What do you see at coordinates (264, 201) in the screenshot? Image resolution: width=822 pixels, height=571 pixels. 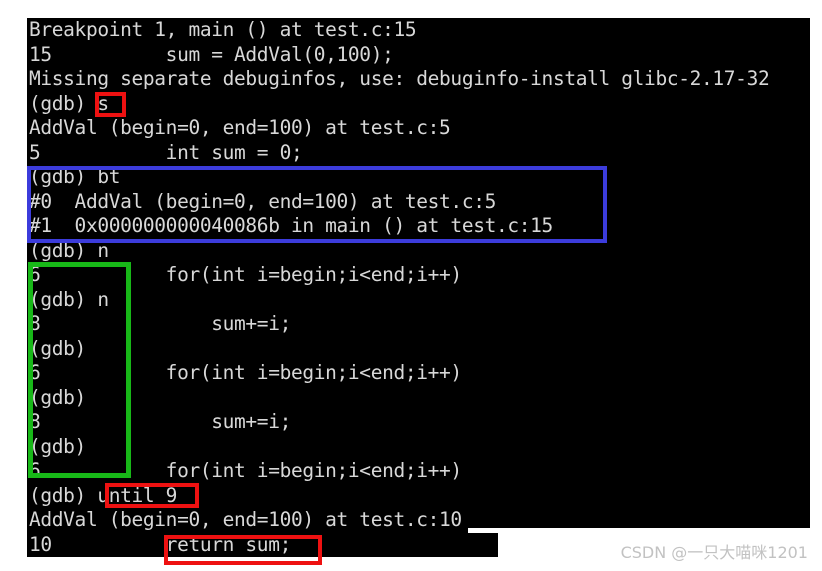 I see `terminal-line: #0 AddVal (begin=0, end=100) at test.c:5` at bounding box center [264, 201].